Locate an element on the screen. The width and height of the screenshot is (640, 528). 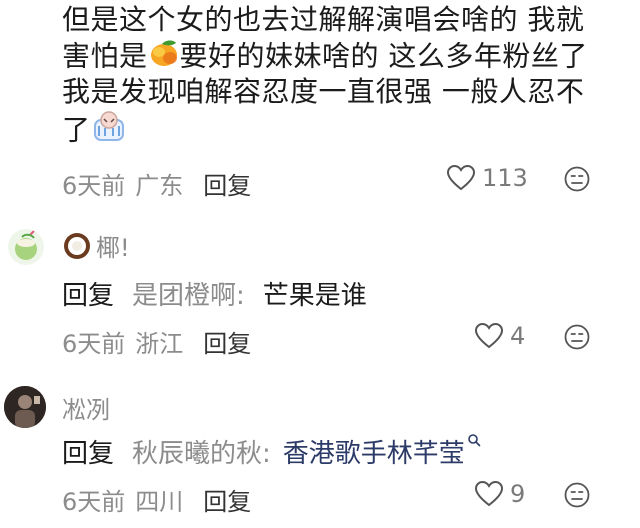
comment-3-reply-link-text: 香港歌手林芊莹 is located at coordinates (374, 454).